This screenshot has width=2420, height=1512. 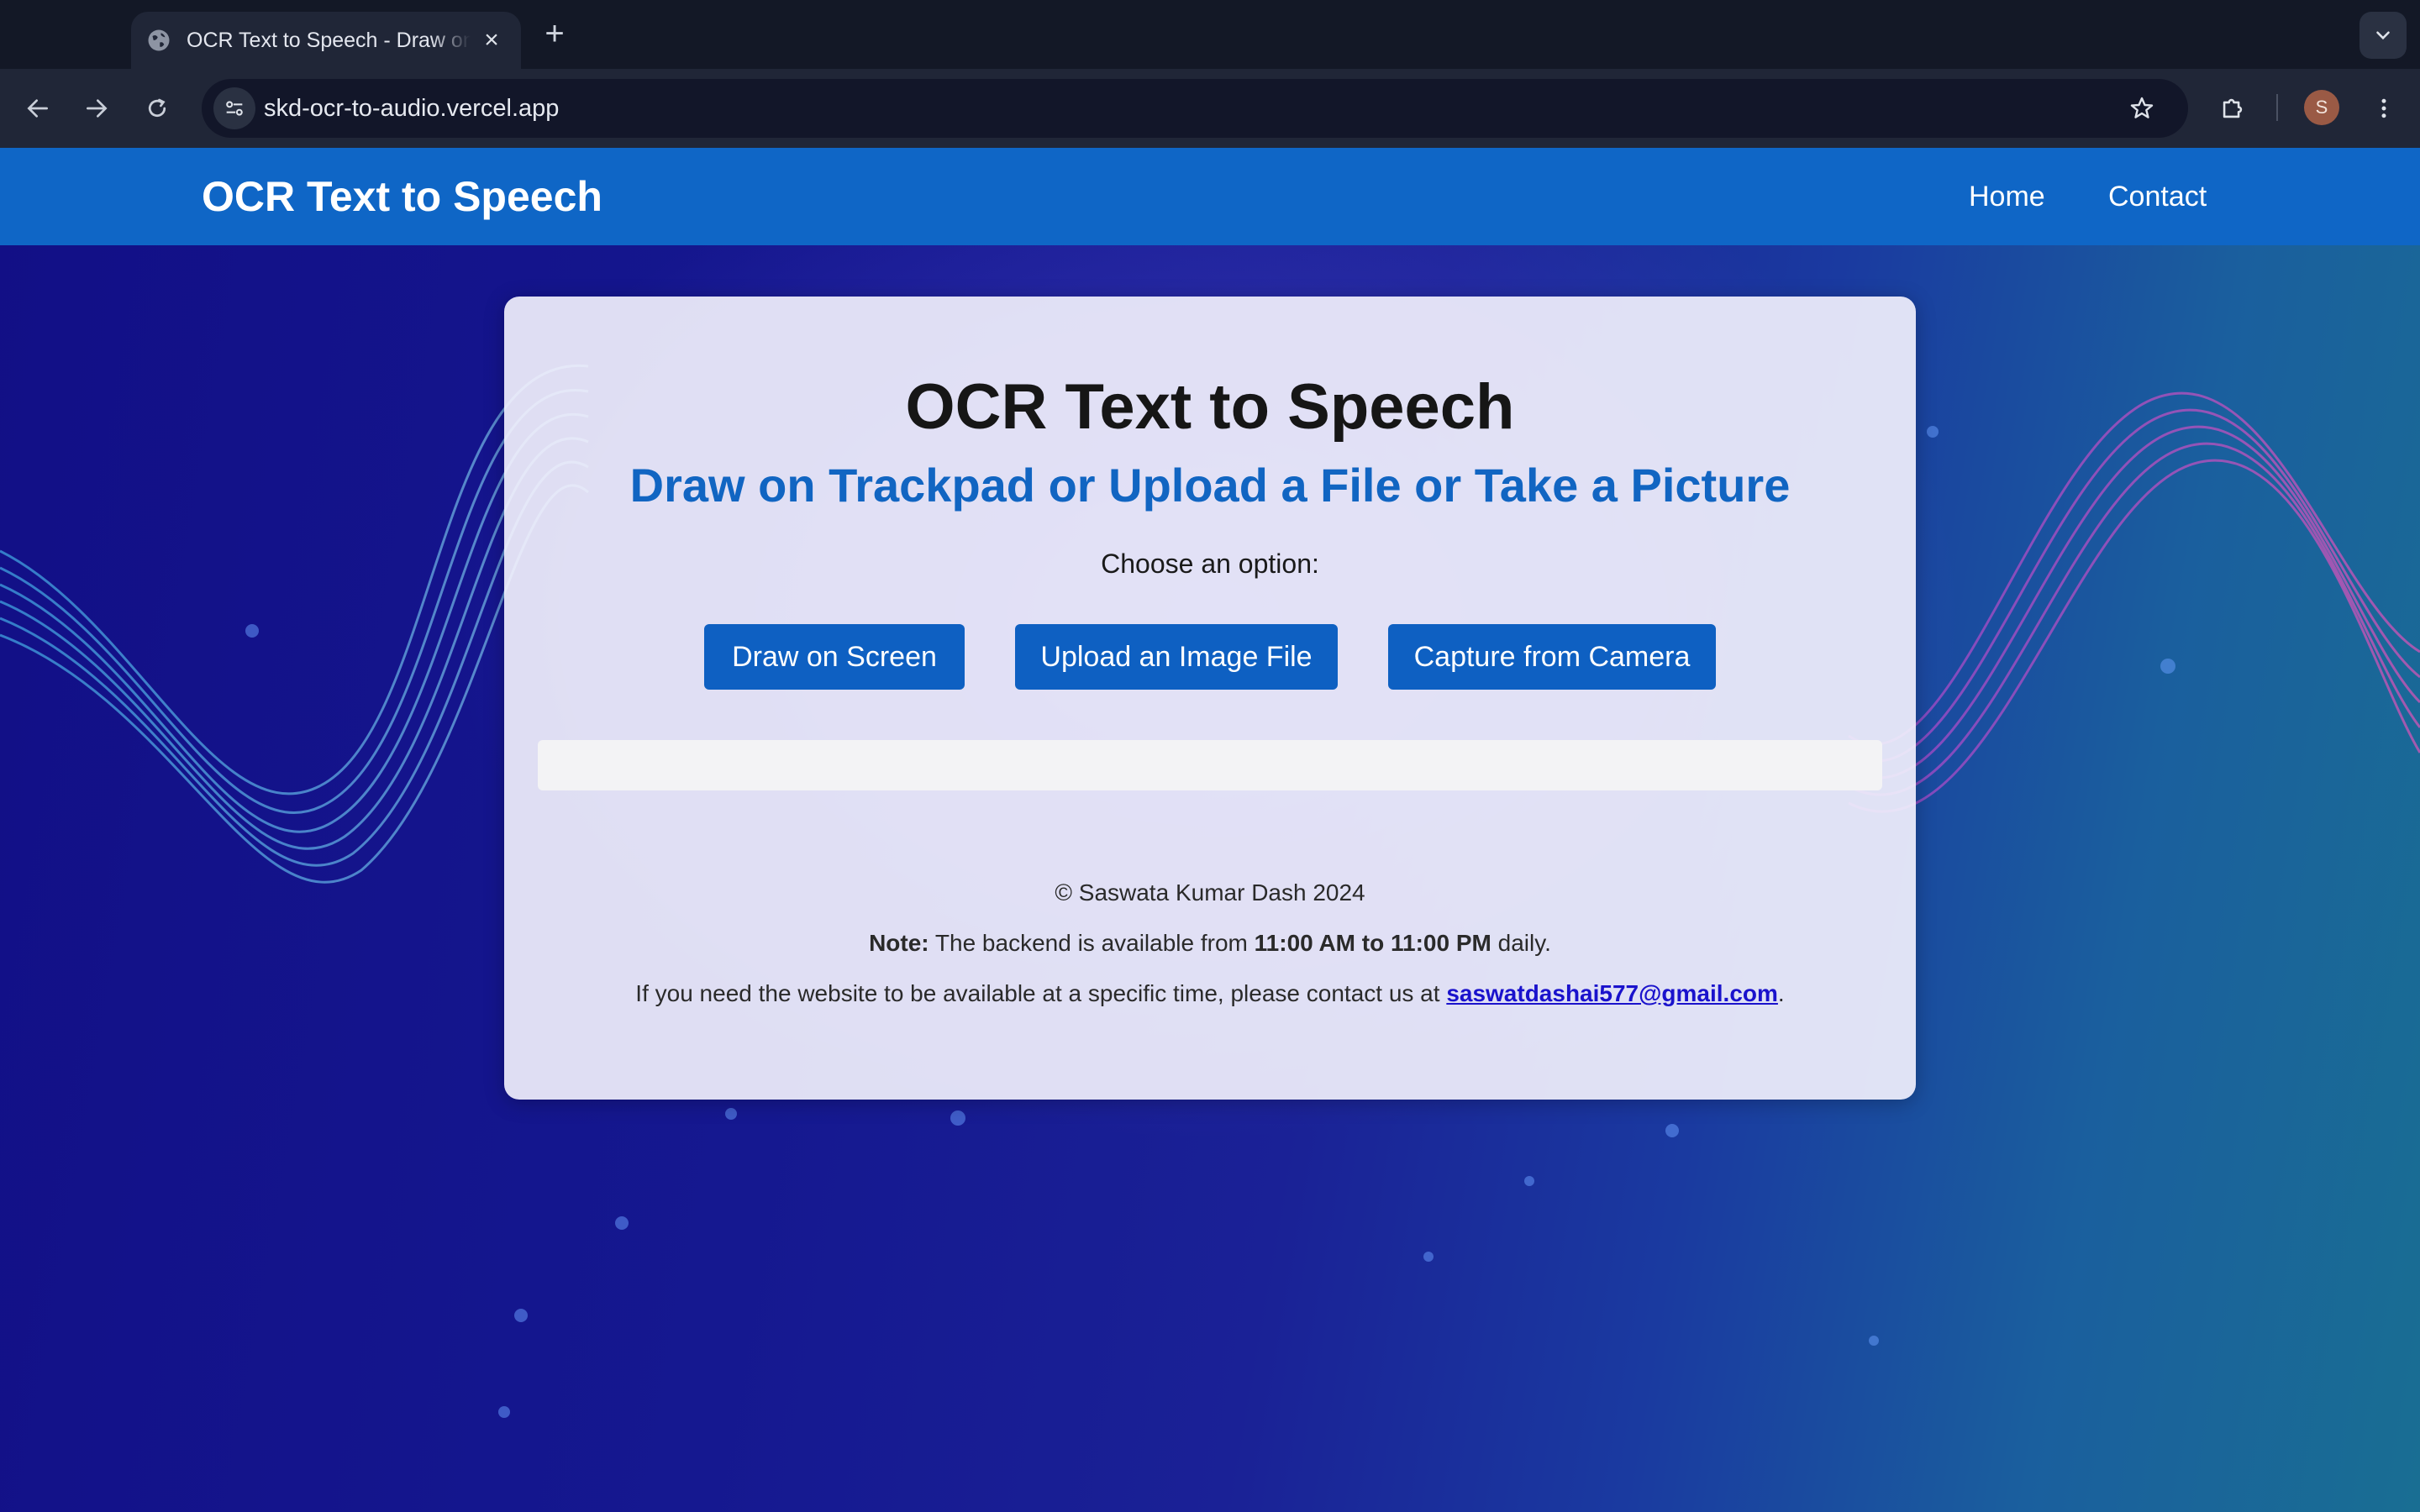 What do you see at coordinates (1210, 892) in the screenshot?
I see `copyright-text: © Saswata Kumar Dash 2024` at bounding box center [1210, 892].